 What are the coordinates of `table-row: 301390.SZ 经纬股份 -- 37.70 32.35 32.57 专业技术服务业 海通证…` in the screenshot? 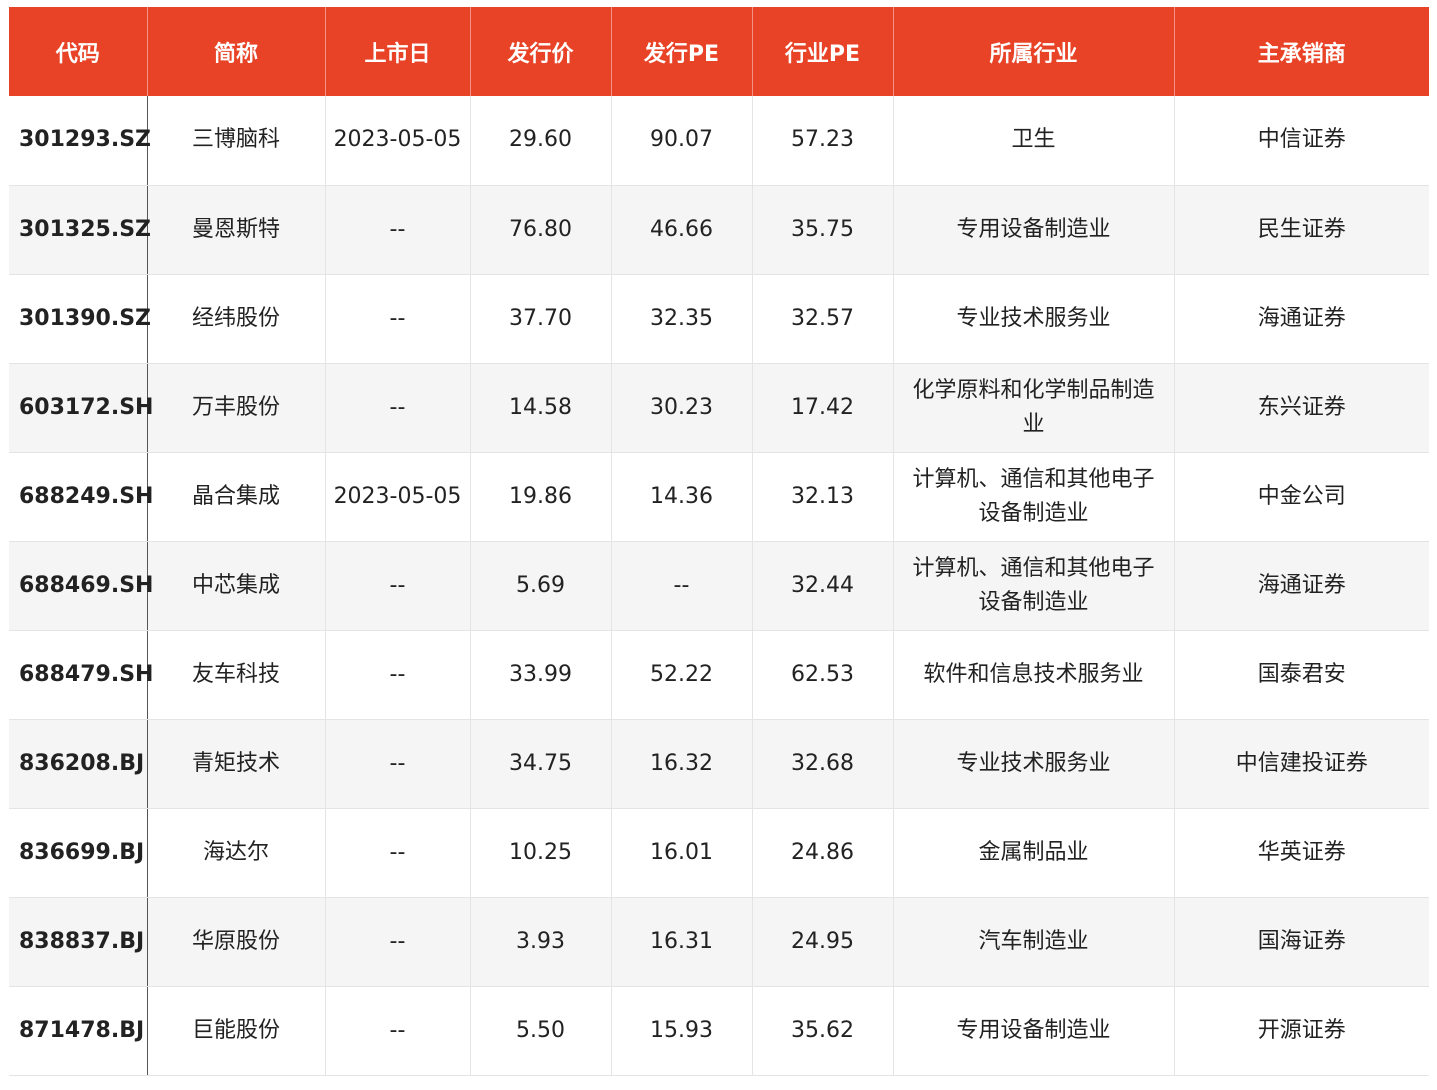 It's located at (719, 319).